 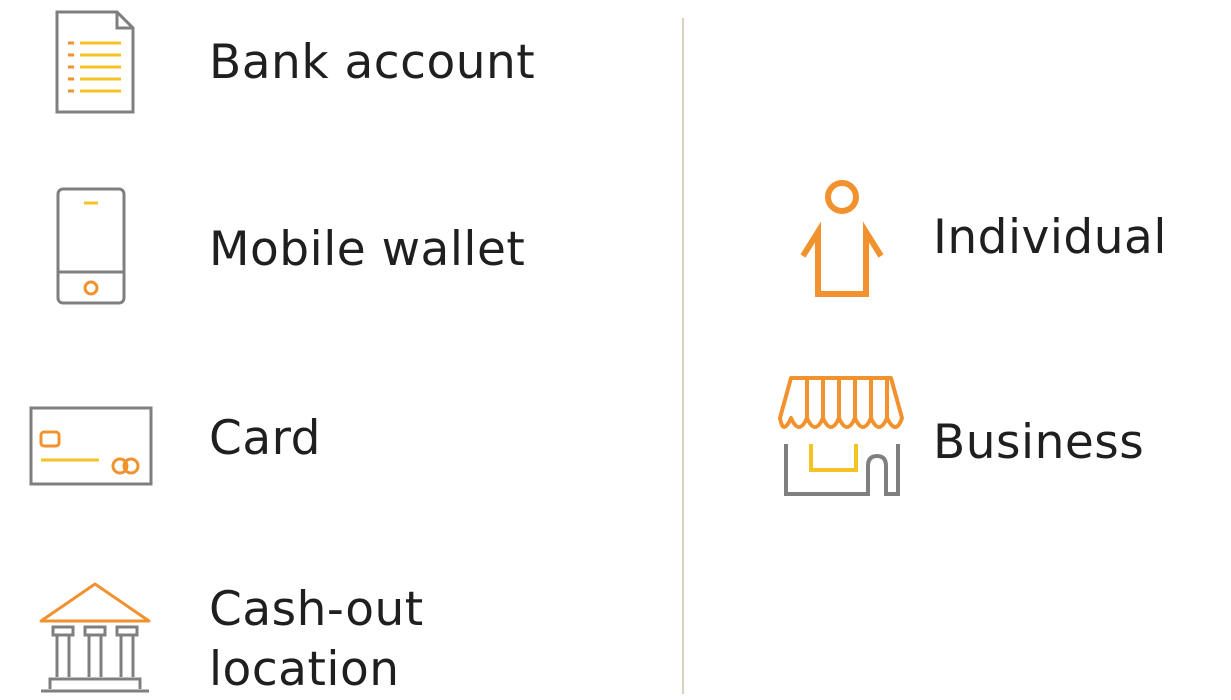 What do you see at coordinates (1050, 237) in the screenshot?
I see `individual-label: Individual` at bounding box center [1050, 237].